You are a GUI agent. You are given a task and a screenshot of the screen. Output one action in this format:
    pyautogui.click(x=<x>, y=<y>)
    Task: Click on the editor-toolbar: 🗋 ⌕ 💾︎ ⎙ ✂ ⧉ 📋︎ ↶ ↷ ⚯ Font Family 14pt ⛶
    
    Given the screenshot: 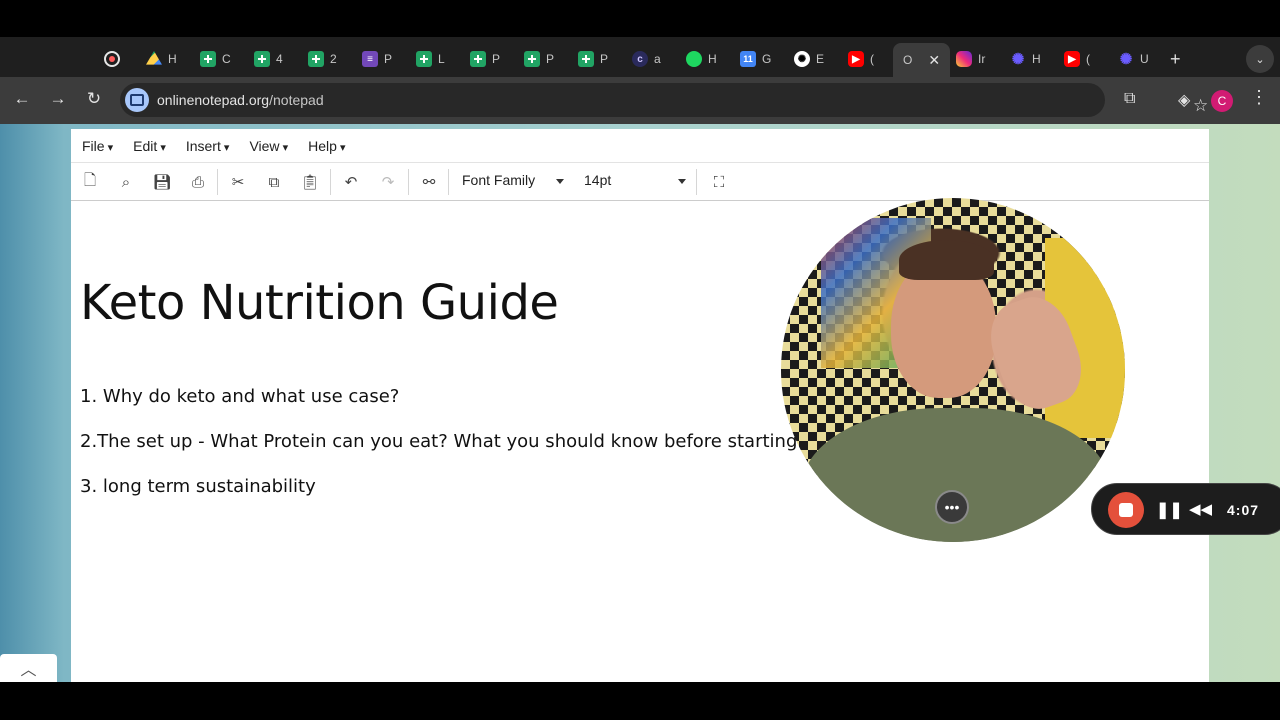 What is the action you would take?
    pyautogui.click(x=640, y=182)
    